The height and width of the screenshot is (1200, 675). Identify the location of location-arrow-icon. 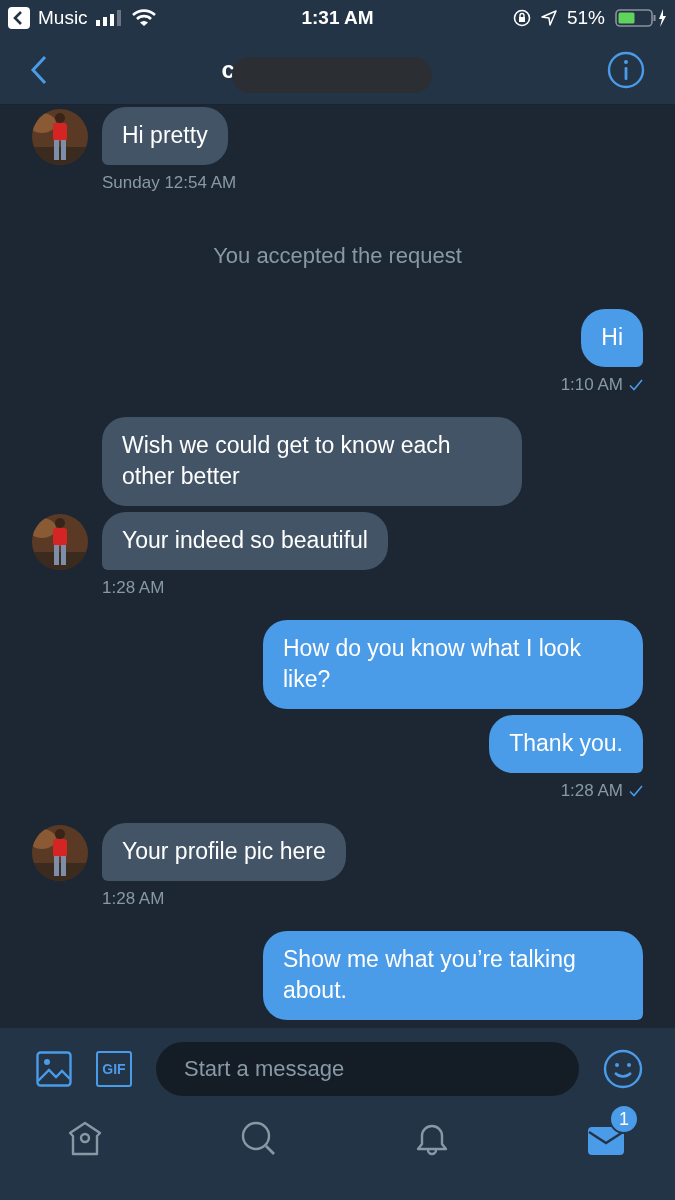
(548, 18).